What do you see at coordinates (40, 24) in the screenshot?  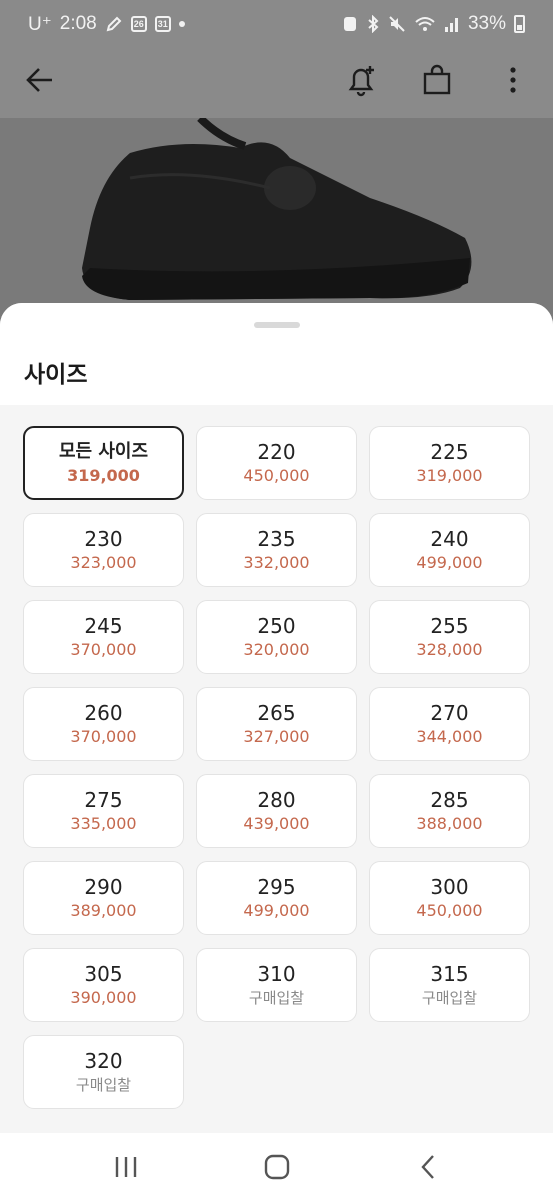 I see `carrier-label: U⁺` at bounding box center [40, 24].